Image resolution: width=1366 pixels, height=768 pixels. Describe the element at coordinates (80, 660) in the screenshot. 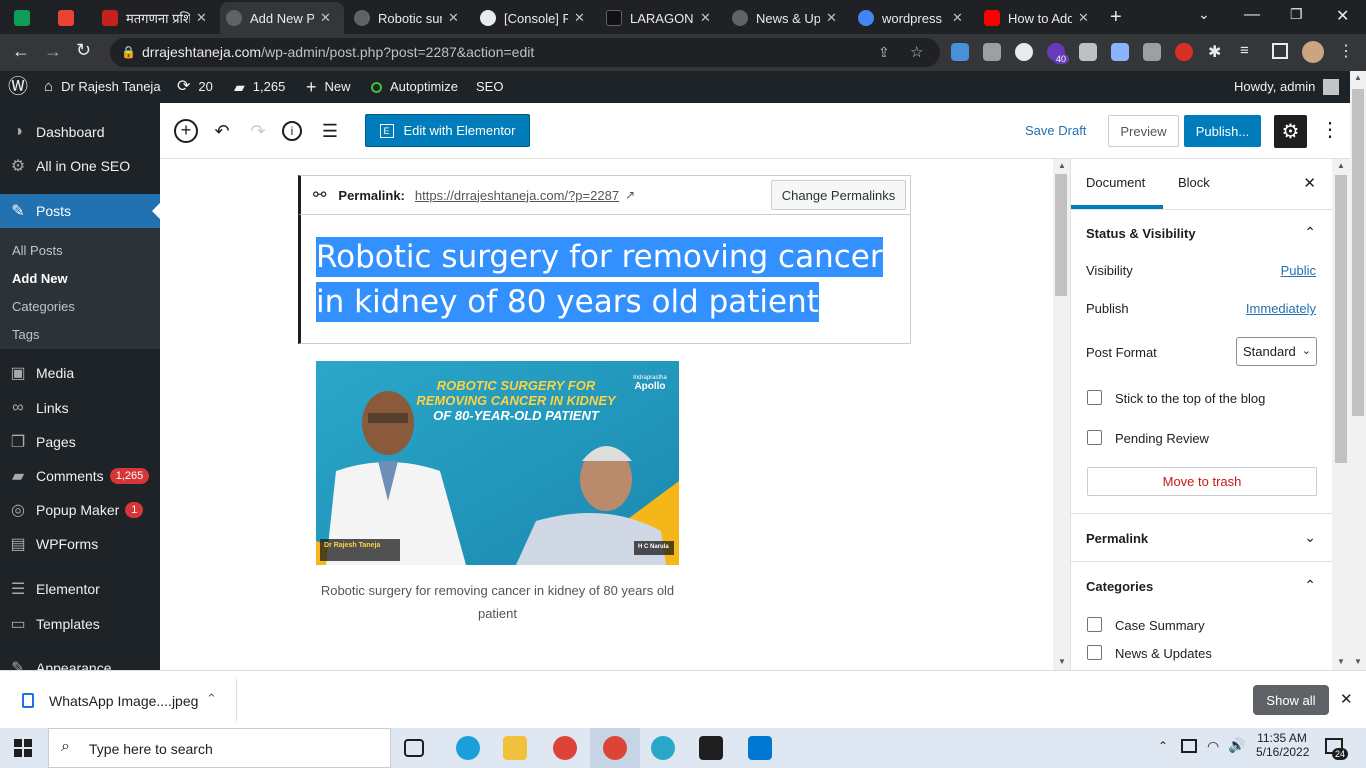

I see `sidebar-item-appearance: ✎ Appearance` at that location.